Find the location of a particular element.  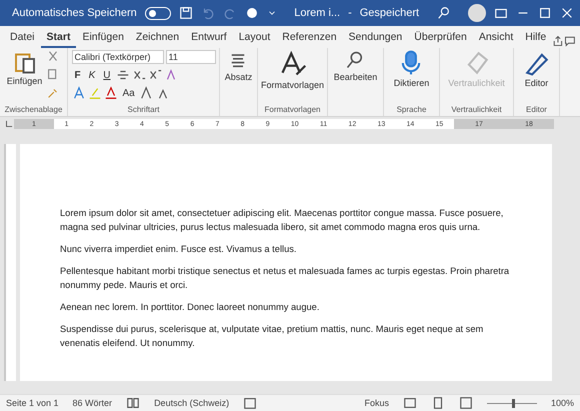

save-state: Gespeichert is located at coordinates (390, 13).